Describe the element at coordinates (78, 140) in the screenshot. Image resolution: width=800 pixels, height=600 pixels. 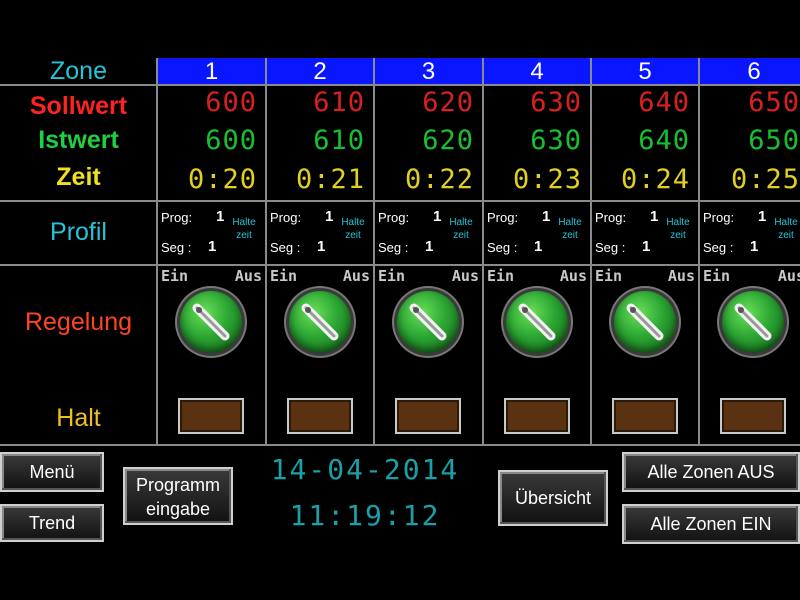
I see `istwert-label: Istwert` at that location.